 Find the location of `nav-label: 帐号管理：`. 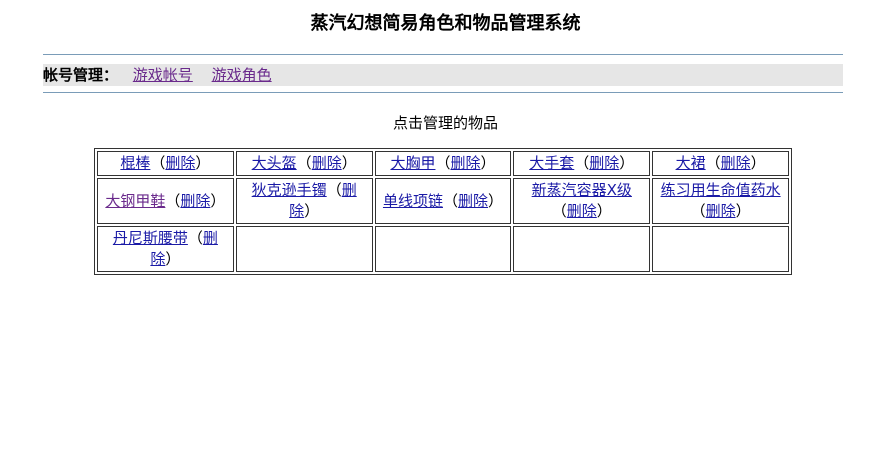

nav-label: 帐号管理： is located at coordinates (81, 75).